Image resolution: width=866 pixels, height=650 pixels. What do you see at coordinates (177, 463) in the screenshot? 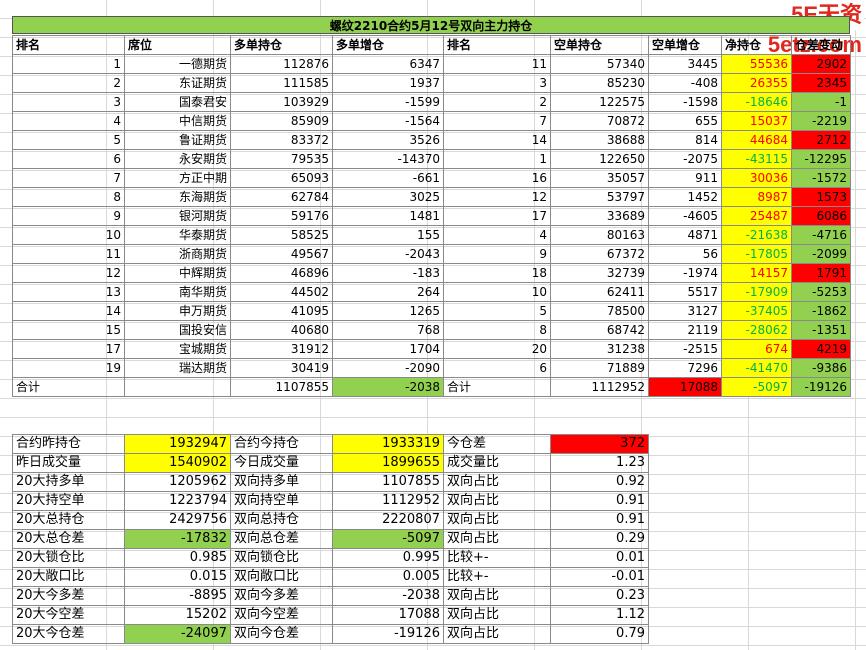
I see `summary-value: 1540902` at bounding box center [177, 463].